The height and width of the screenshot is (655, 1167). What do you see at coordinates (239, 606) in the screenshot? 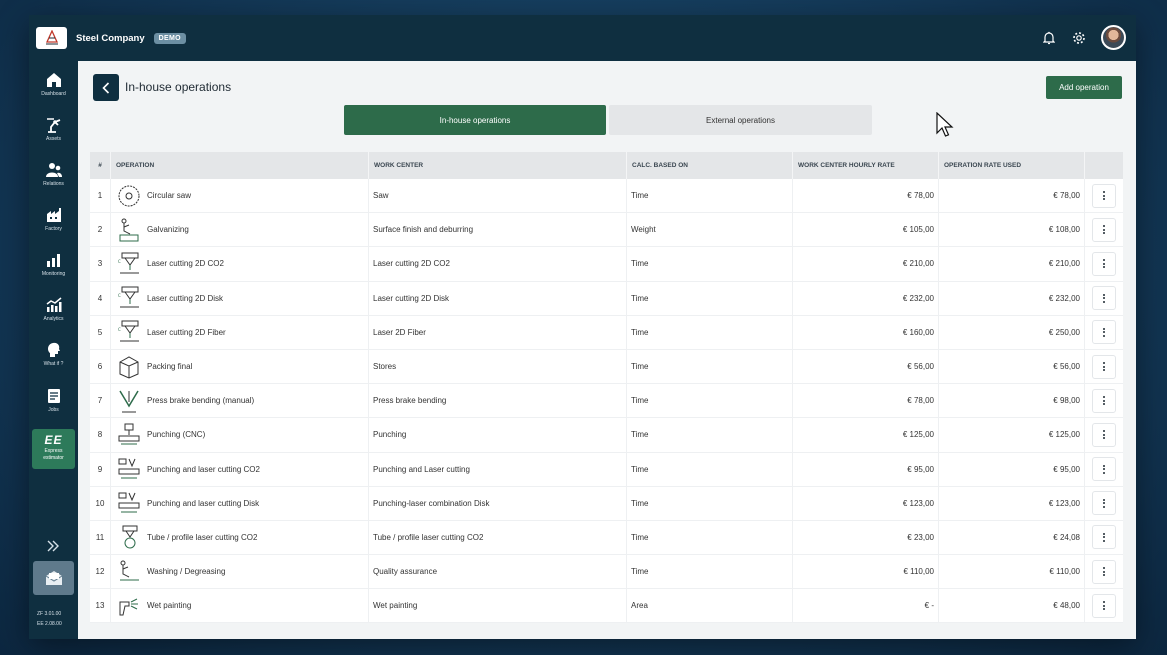
I see `operation-cell: Wet painting` at bounding box center [239, 606].